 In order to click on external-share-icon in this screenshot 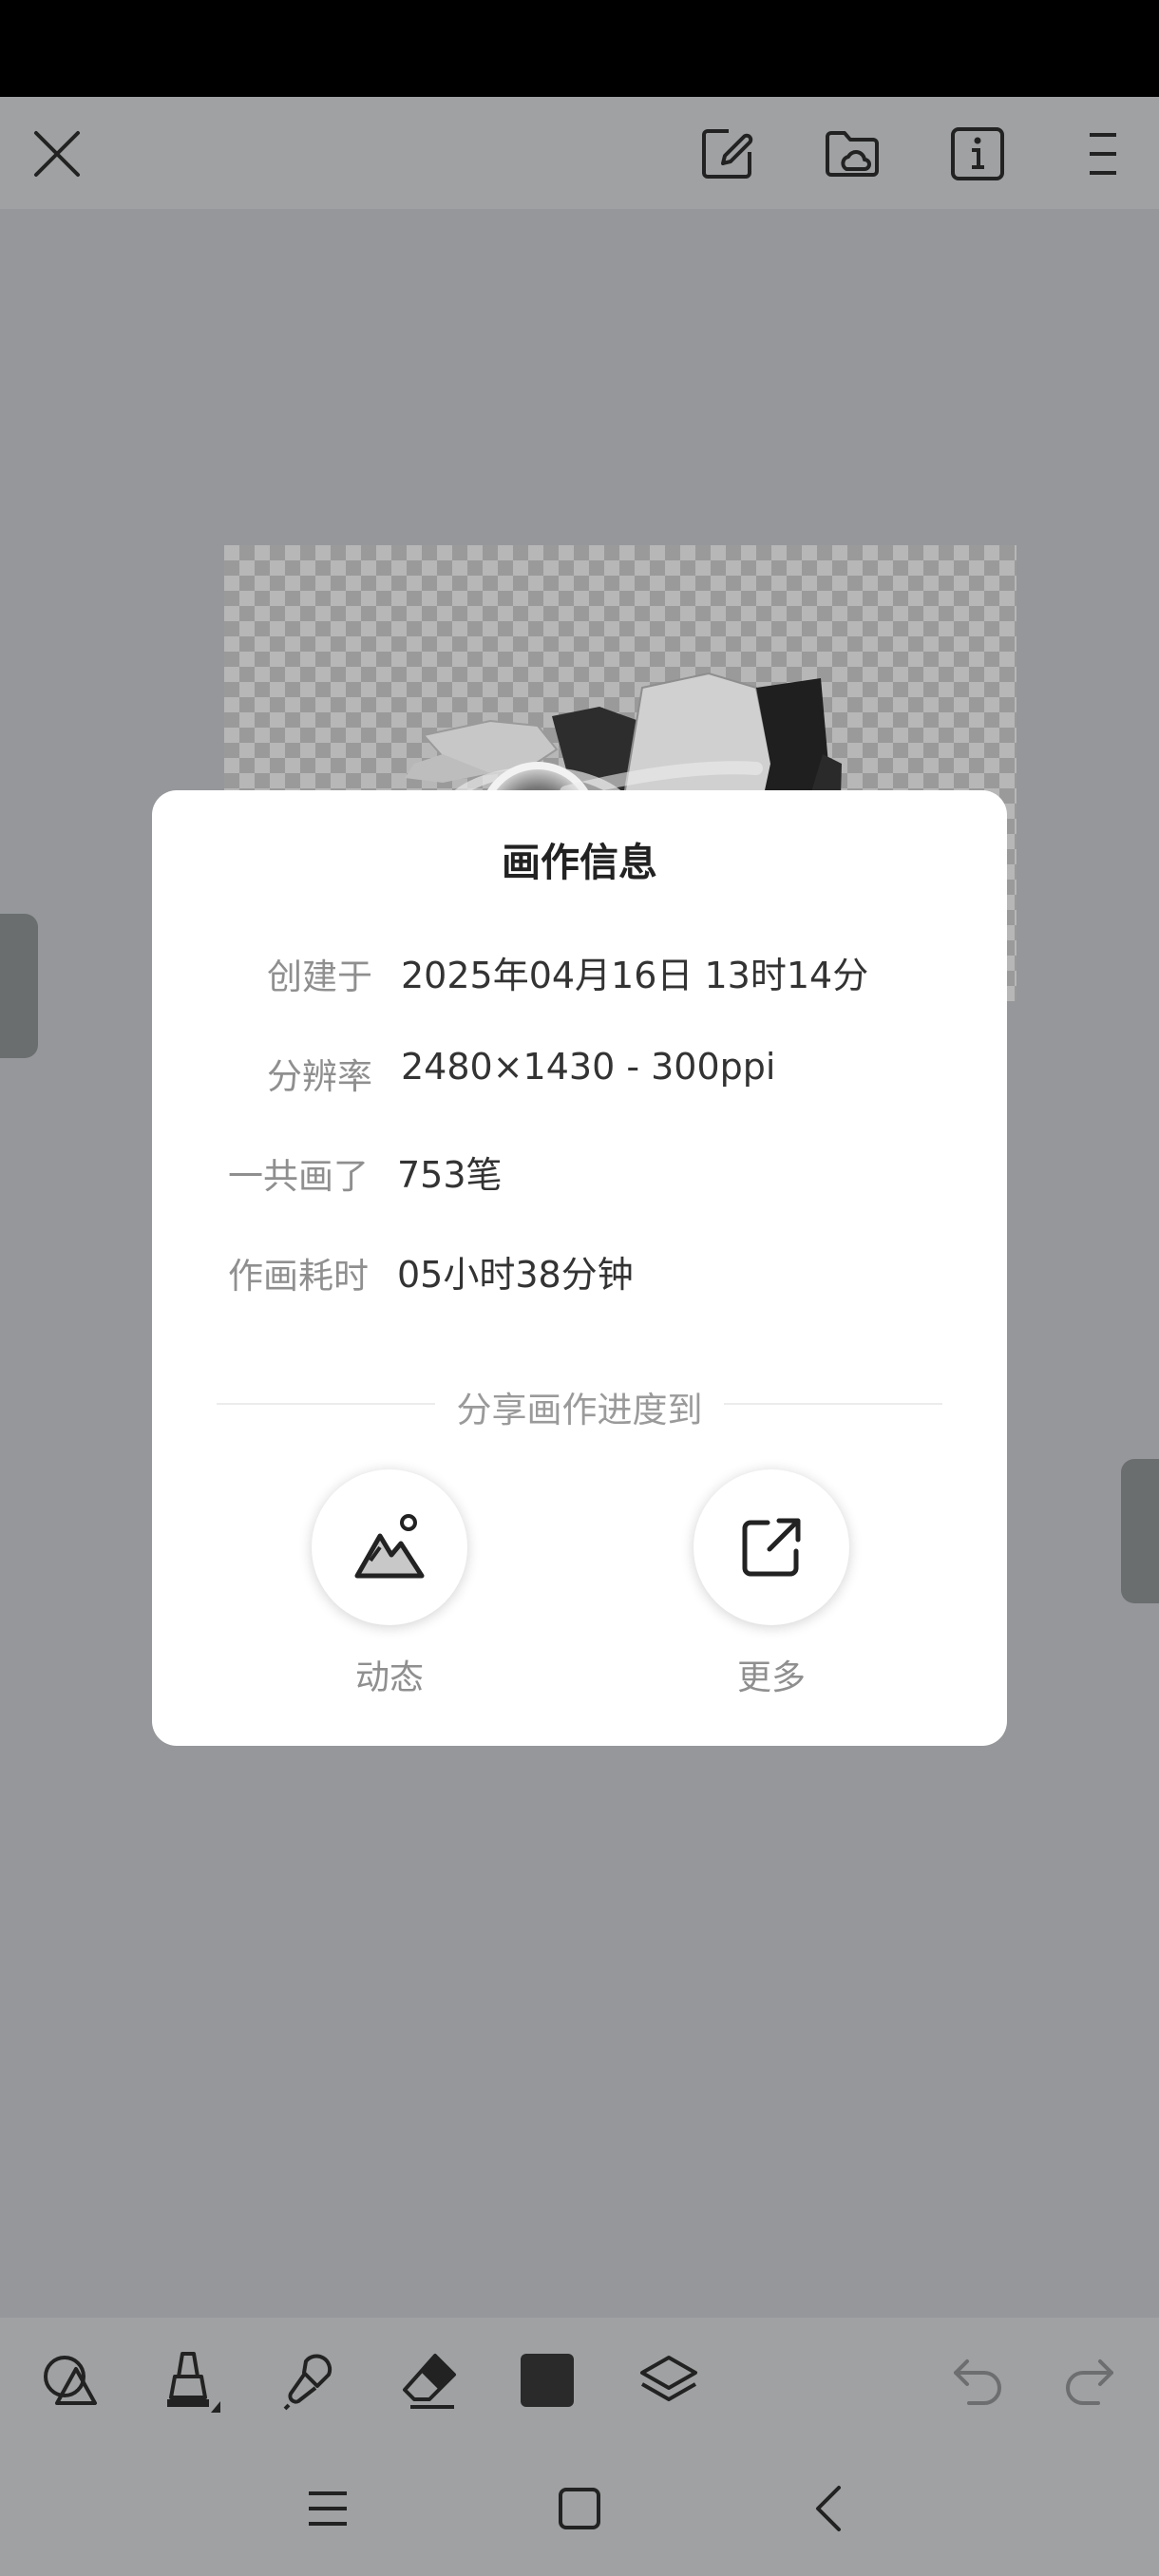, I will do `click(771, 1547)`.